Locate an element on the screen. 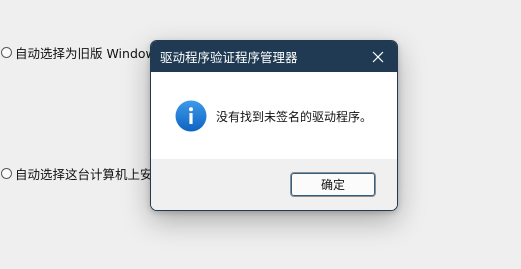 This screenshot has height=269, width=521. radio-option-this-computer: 自动选择这台计算机上安 is located at coordinates (77, 173).